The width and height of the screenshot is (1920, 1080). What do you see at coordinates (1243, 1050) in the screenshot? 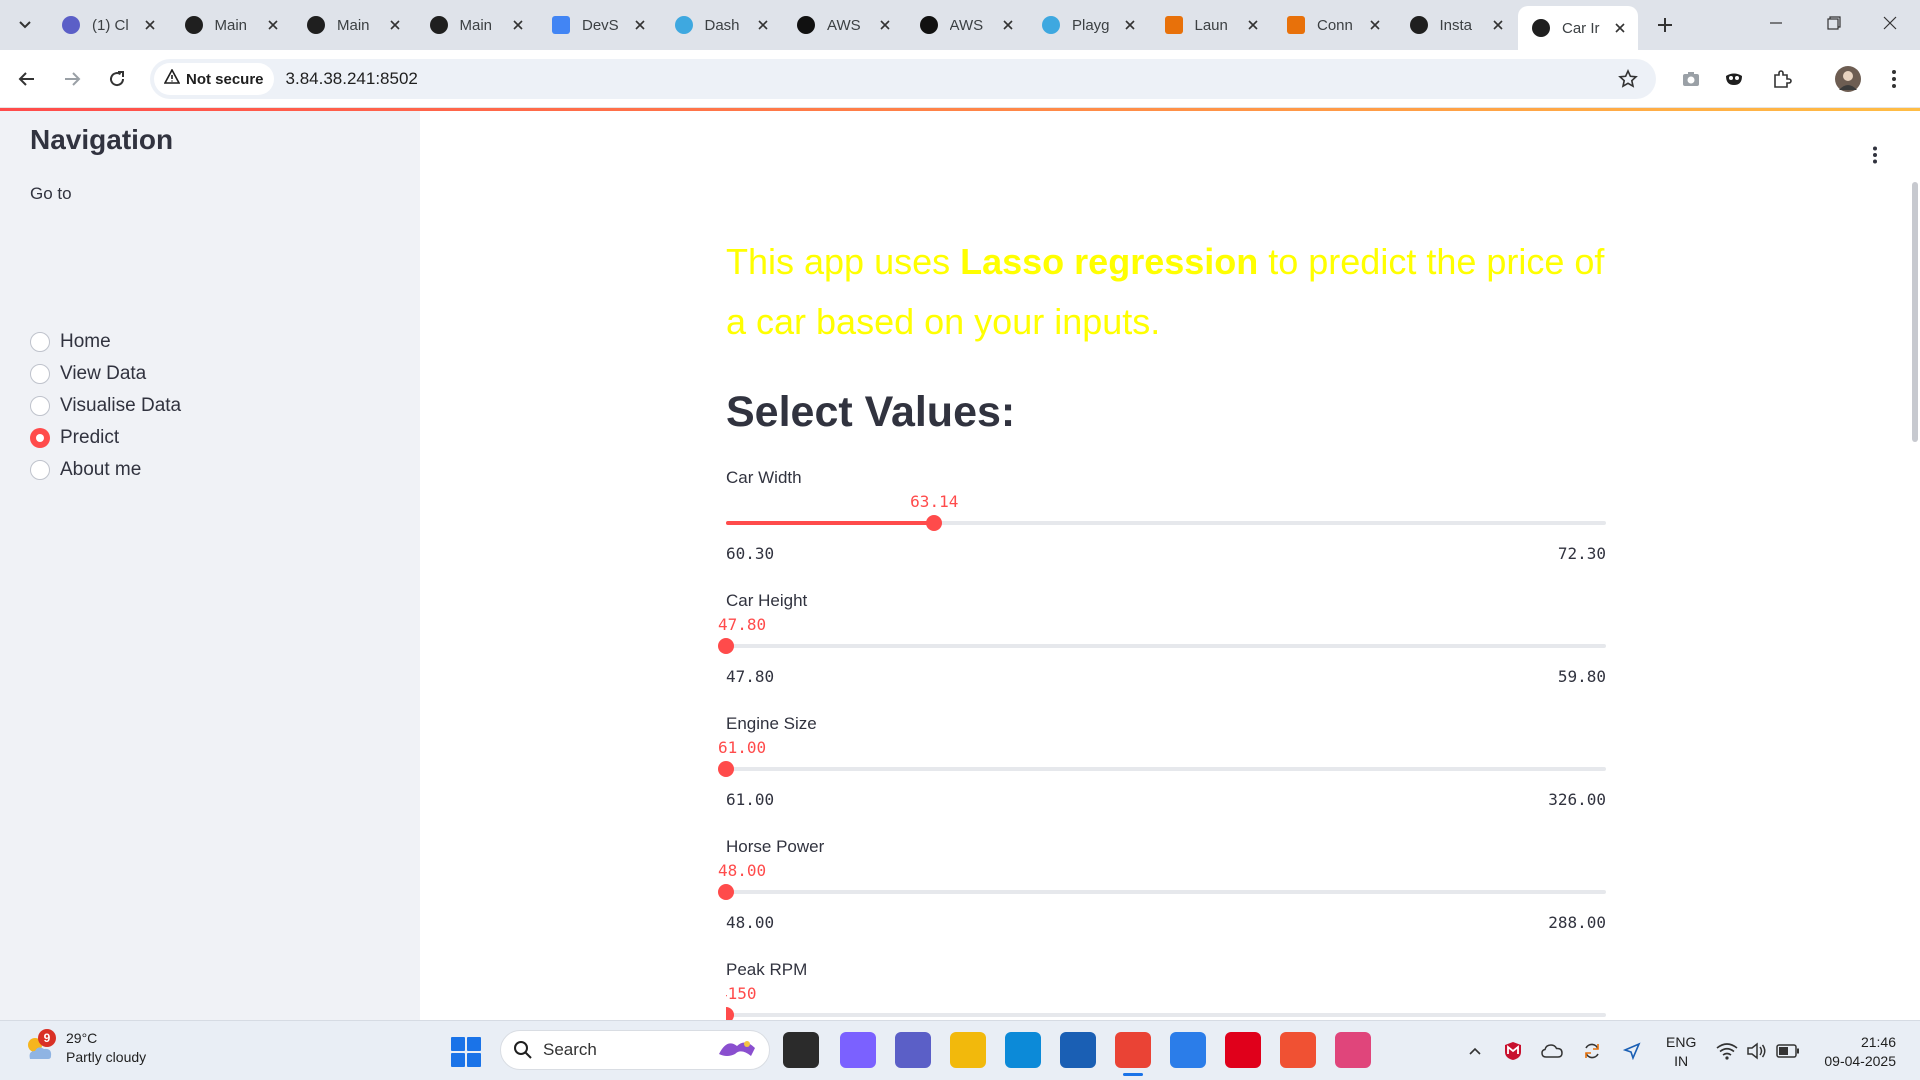
I see `opera-icon` at bounding box center [1243, 1050].